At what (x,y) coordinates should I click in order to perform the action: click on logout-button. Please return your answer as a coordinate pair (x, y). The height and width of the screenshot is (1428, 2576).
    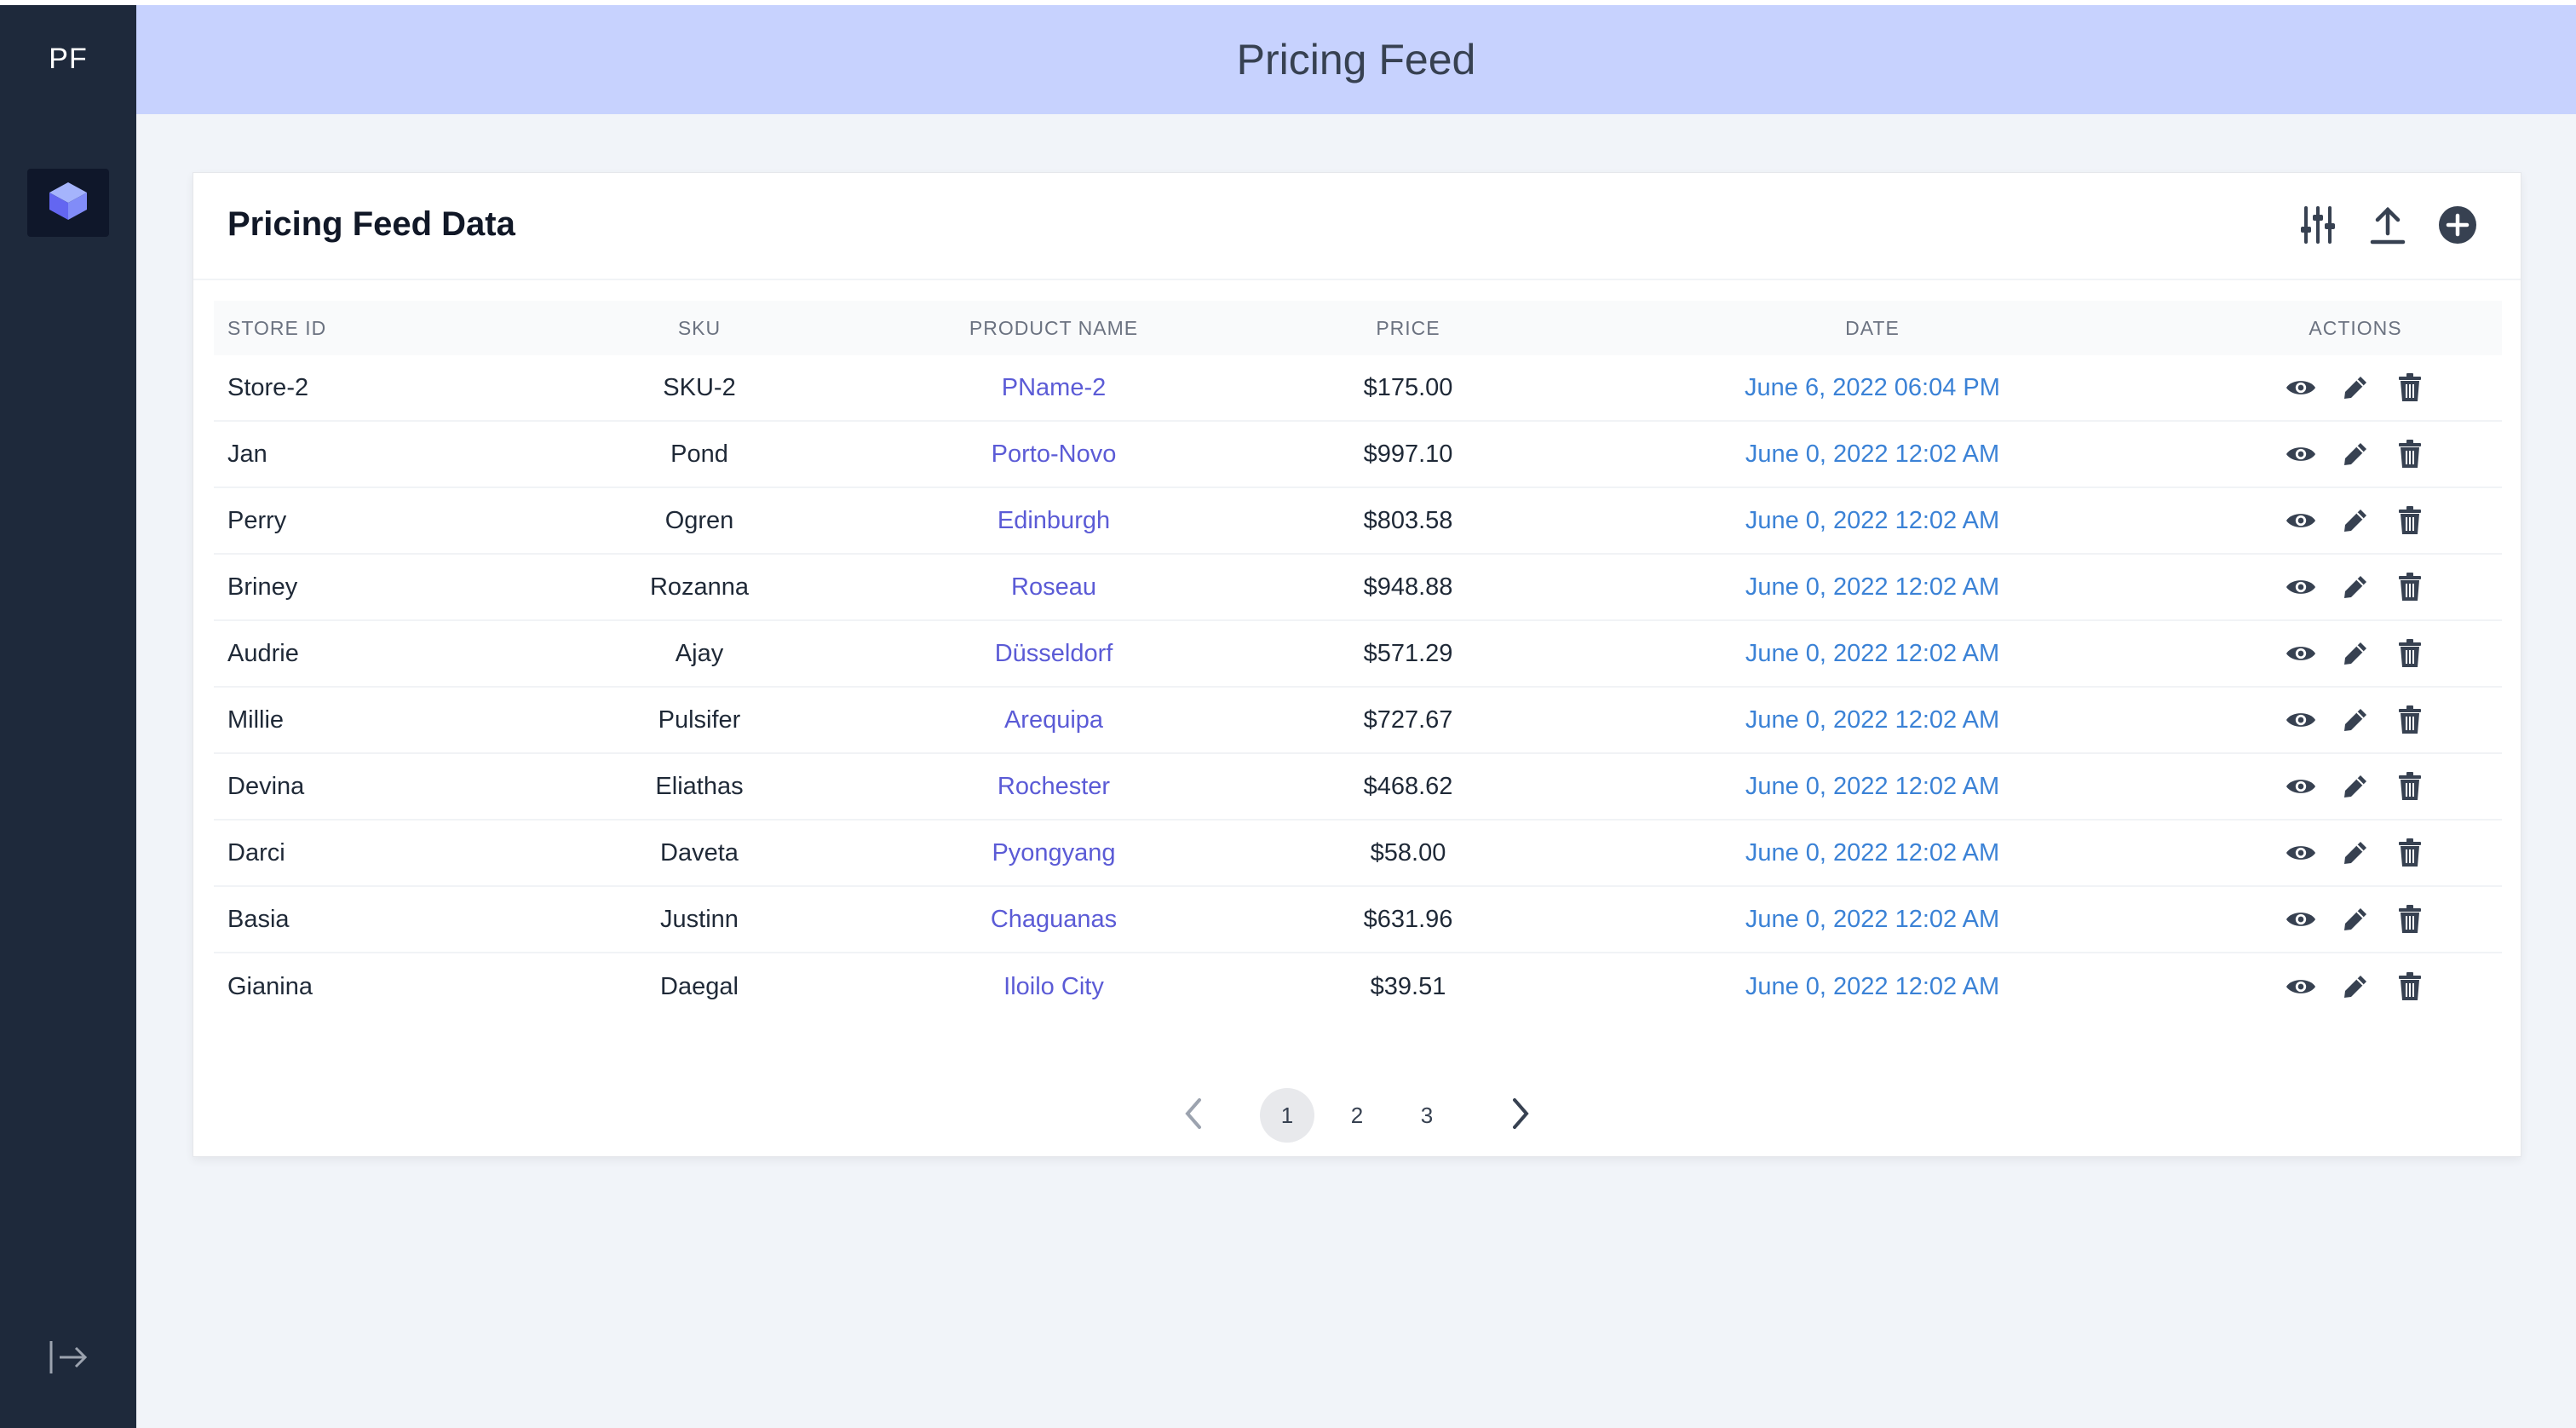
    Looking at the image, I should click on (69, 1359).